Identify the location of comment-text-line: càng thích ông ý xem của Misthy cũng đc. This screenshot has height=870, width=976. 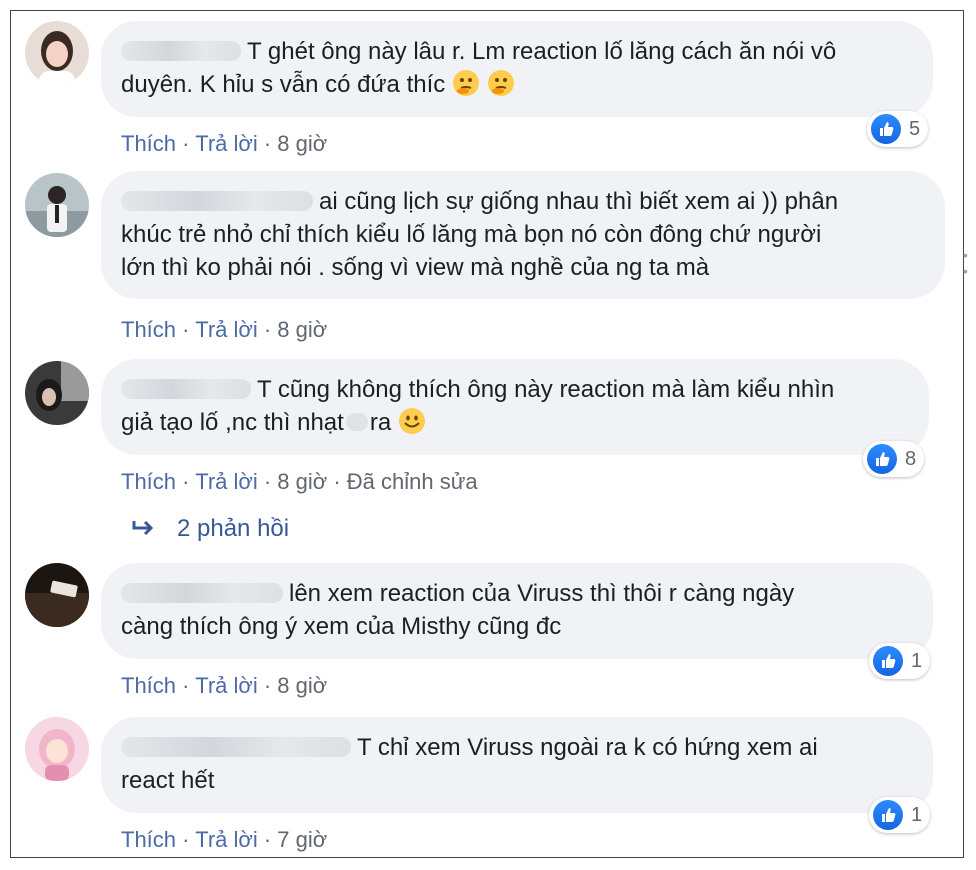
(341, 626).